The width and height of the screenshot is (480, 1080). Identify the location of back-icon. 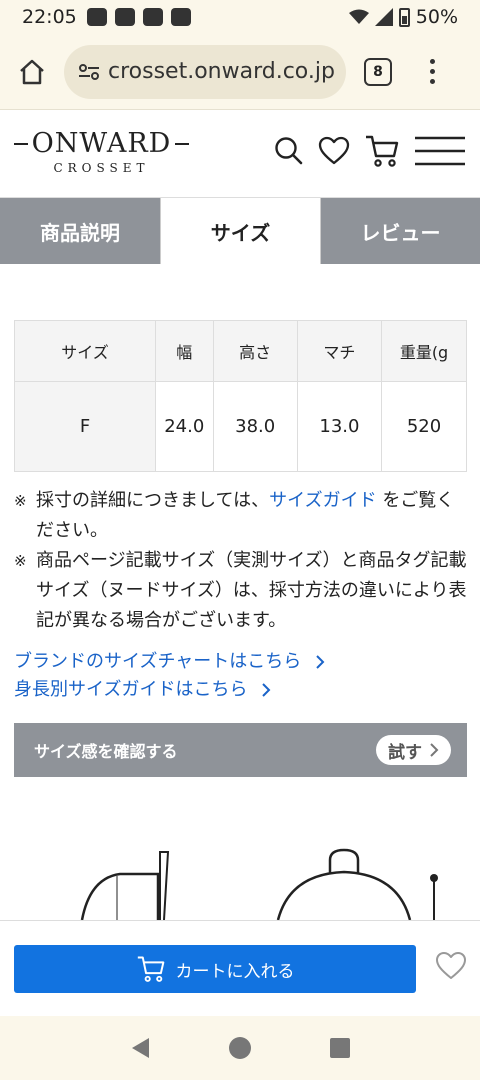
(140, 1048).